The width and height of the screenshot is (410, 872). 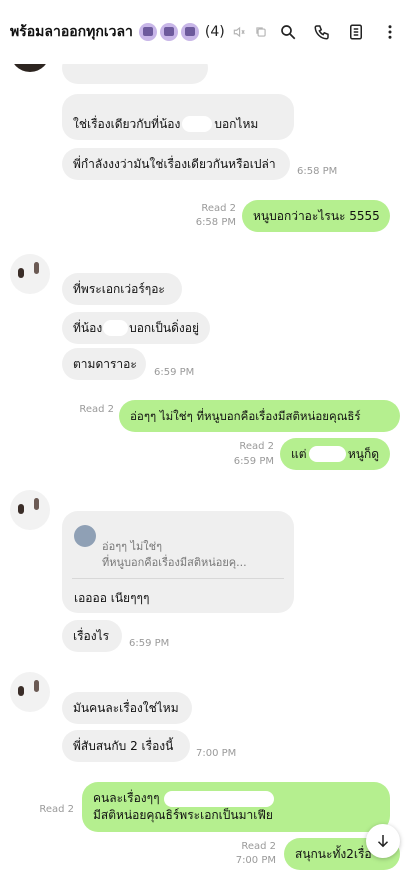 I want to click on call-icon, so click(x=322, y=32).